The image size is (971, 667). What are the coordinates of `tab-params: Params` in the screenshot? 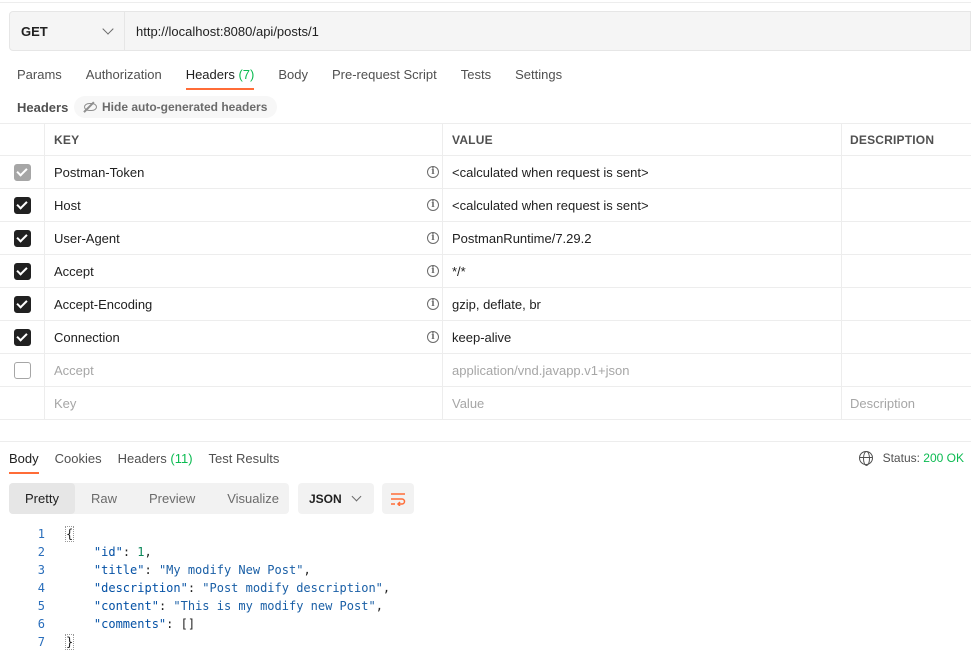 It's located at (39, 76).